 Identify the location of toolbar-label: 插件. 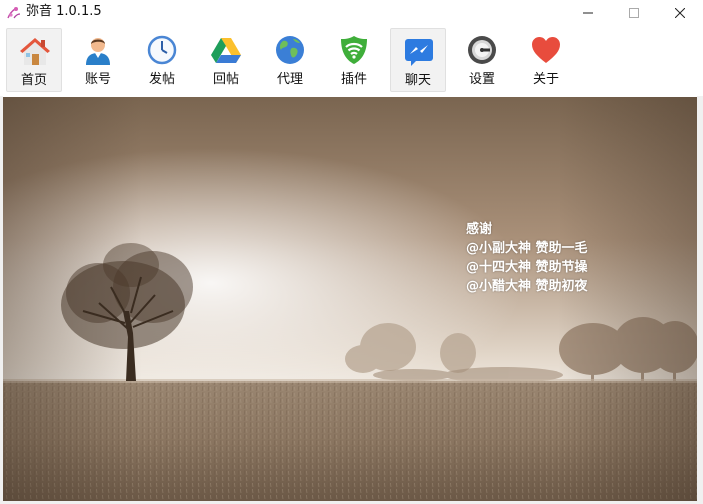
(353, 79).